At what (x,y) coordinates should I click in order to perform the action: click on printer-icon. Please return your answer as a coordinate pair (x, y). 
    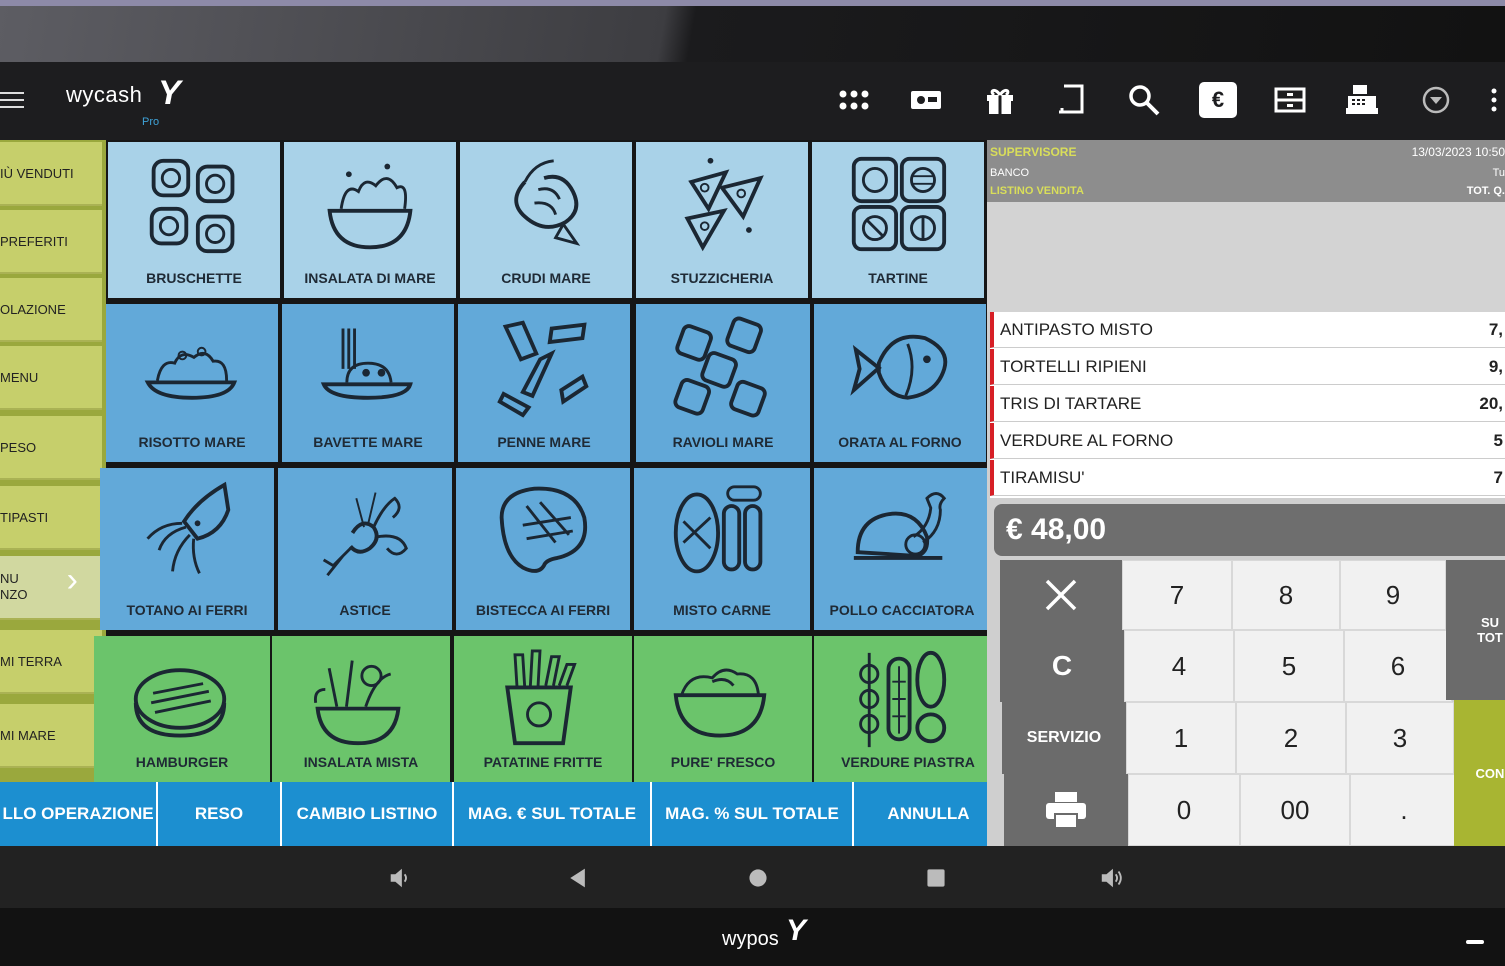
    Looking at the image, I should click on (1066, 810).